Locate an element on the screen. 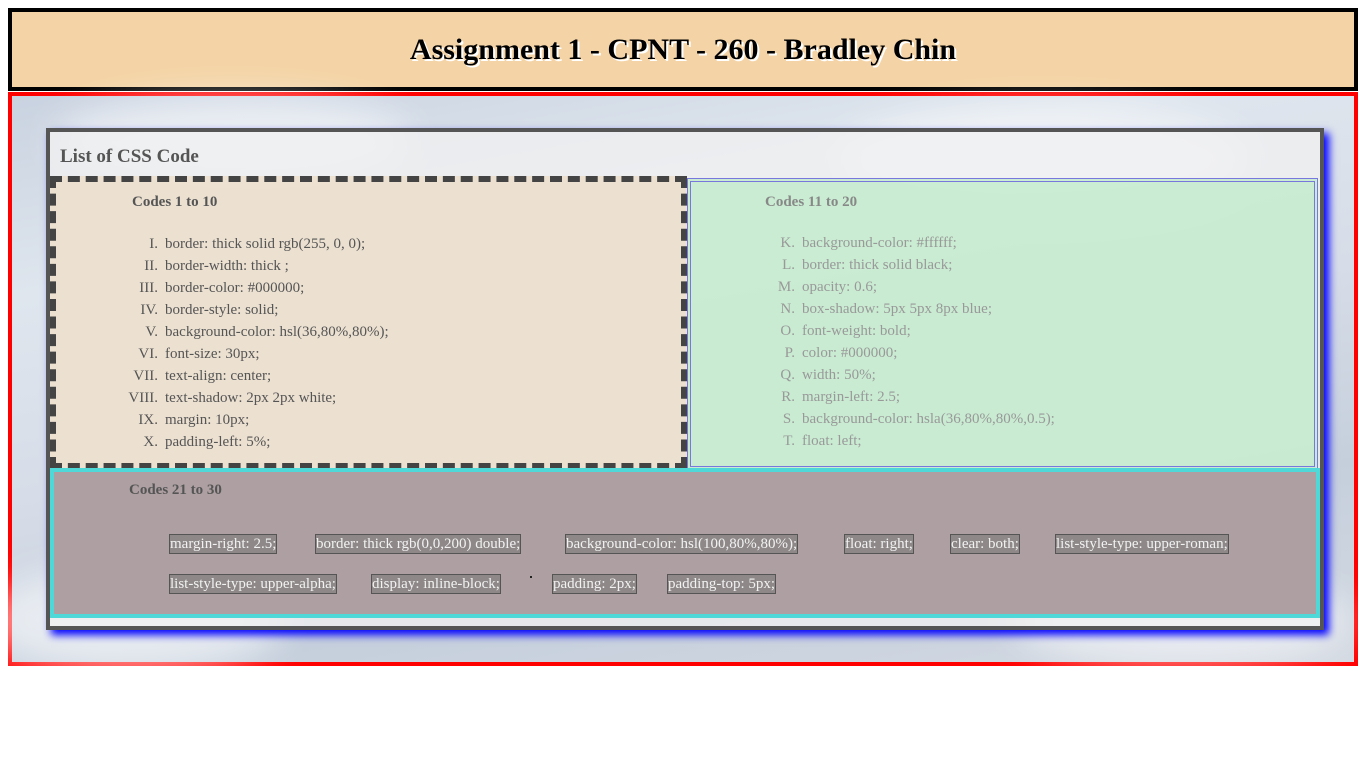 This screenshot has height=768, width=1366. list-marker: M. is located at coordinates (786, 287).